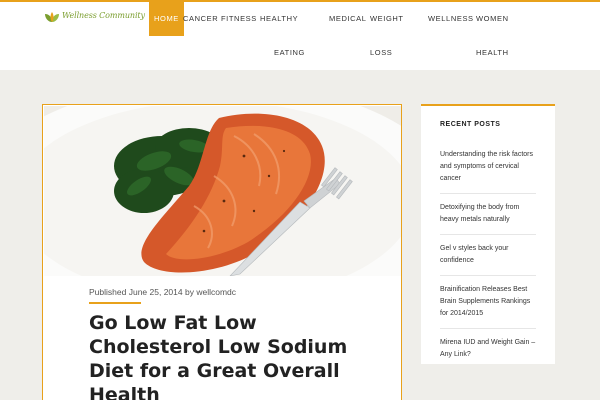 This screenshot has width=600, height=400. I want to click on nav-cancer-label: CANCER, so click(201, 18).